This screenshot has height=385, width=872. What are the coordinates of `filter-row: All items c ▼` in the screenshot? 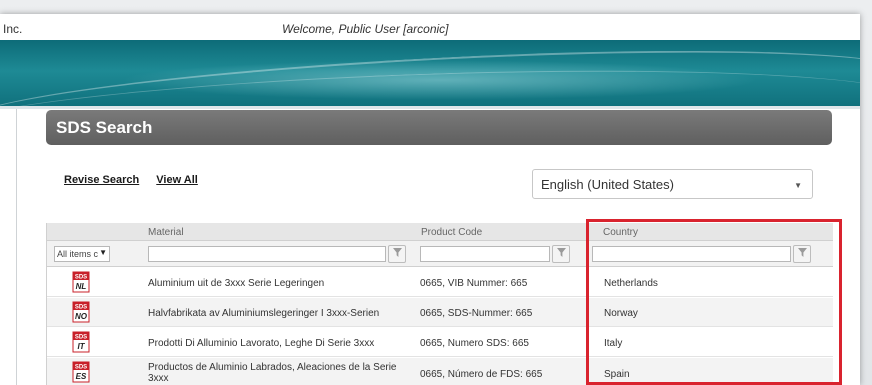 It's located at (440, 254).